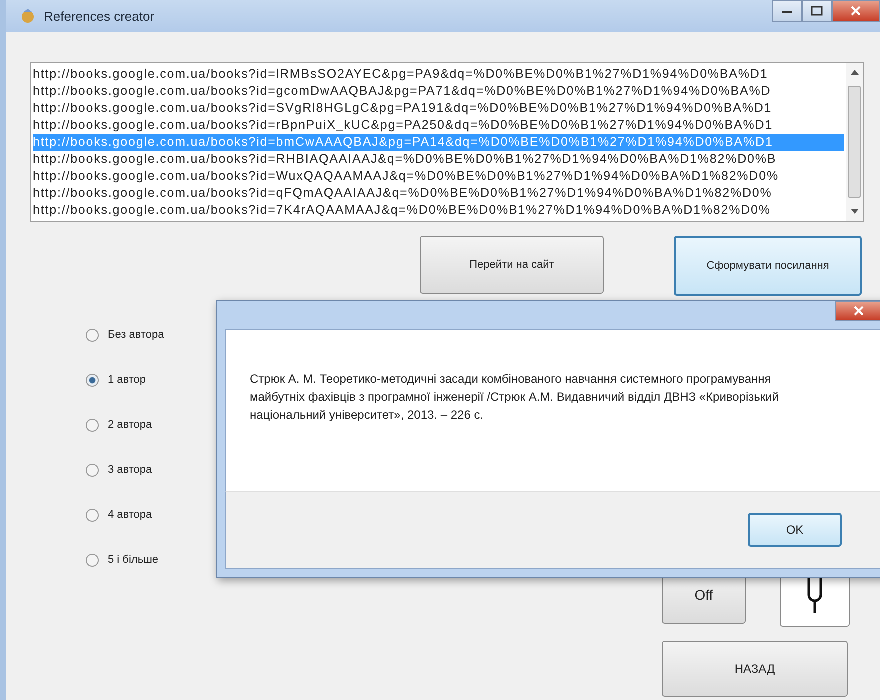 The image size is (880, 700). What do you see at coordinates (854, 72) in the screenshot?
I see `scroll-up-icon` at bounding box center [854, 72].